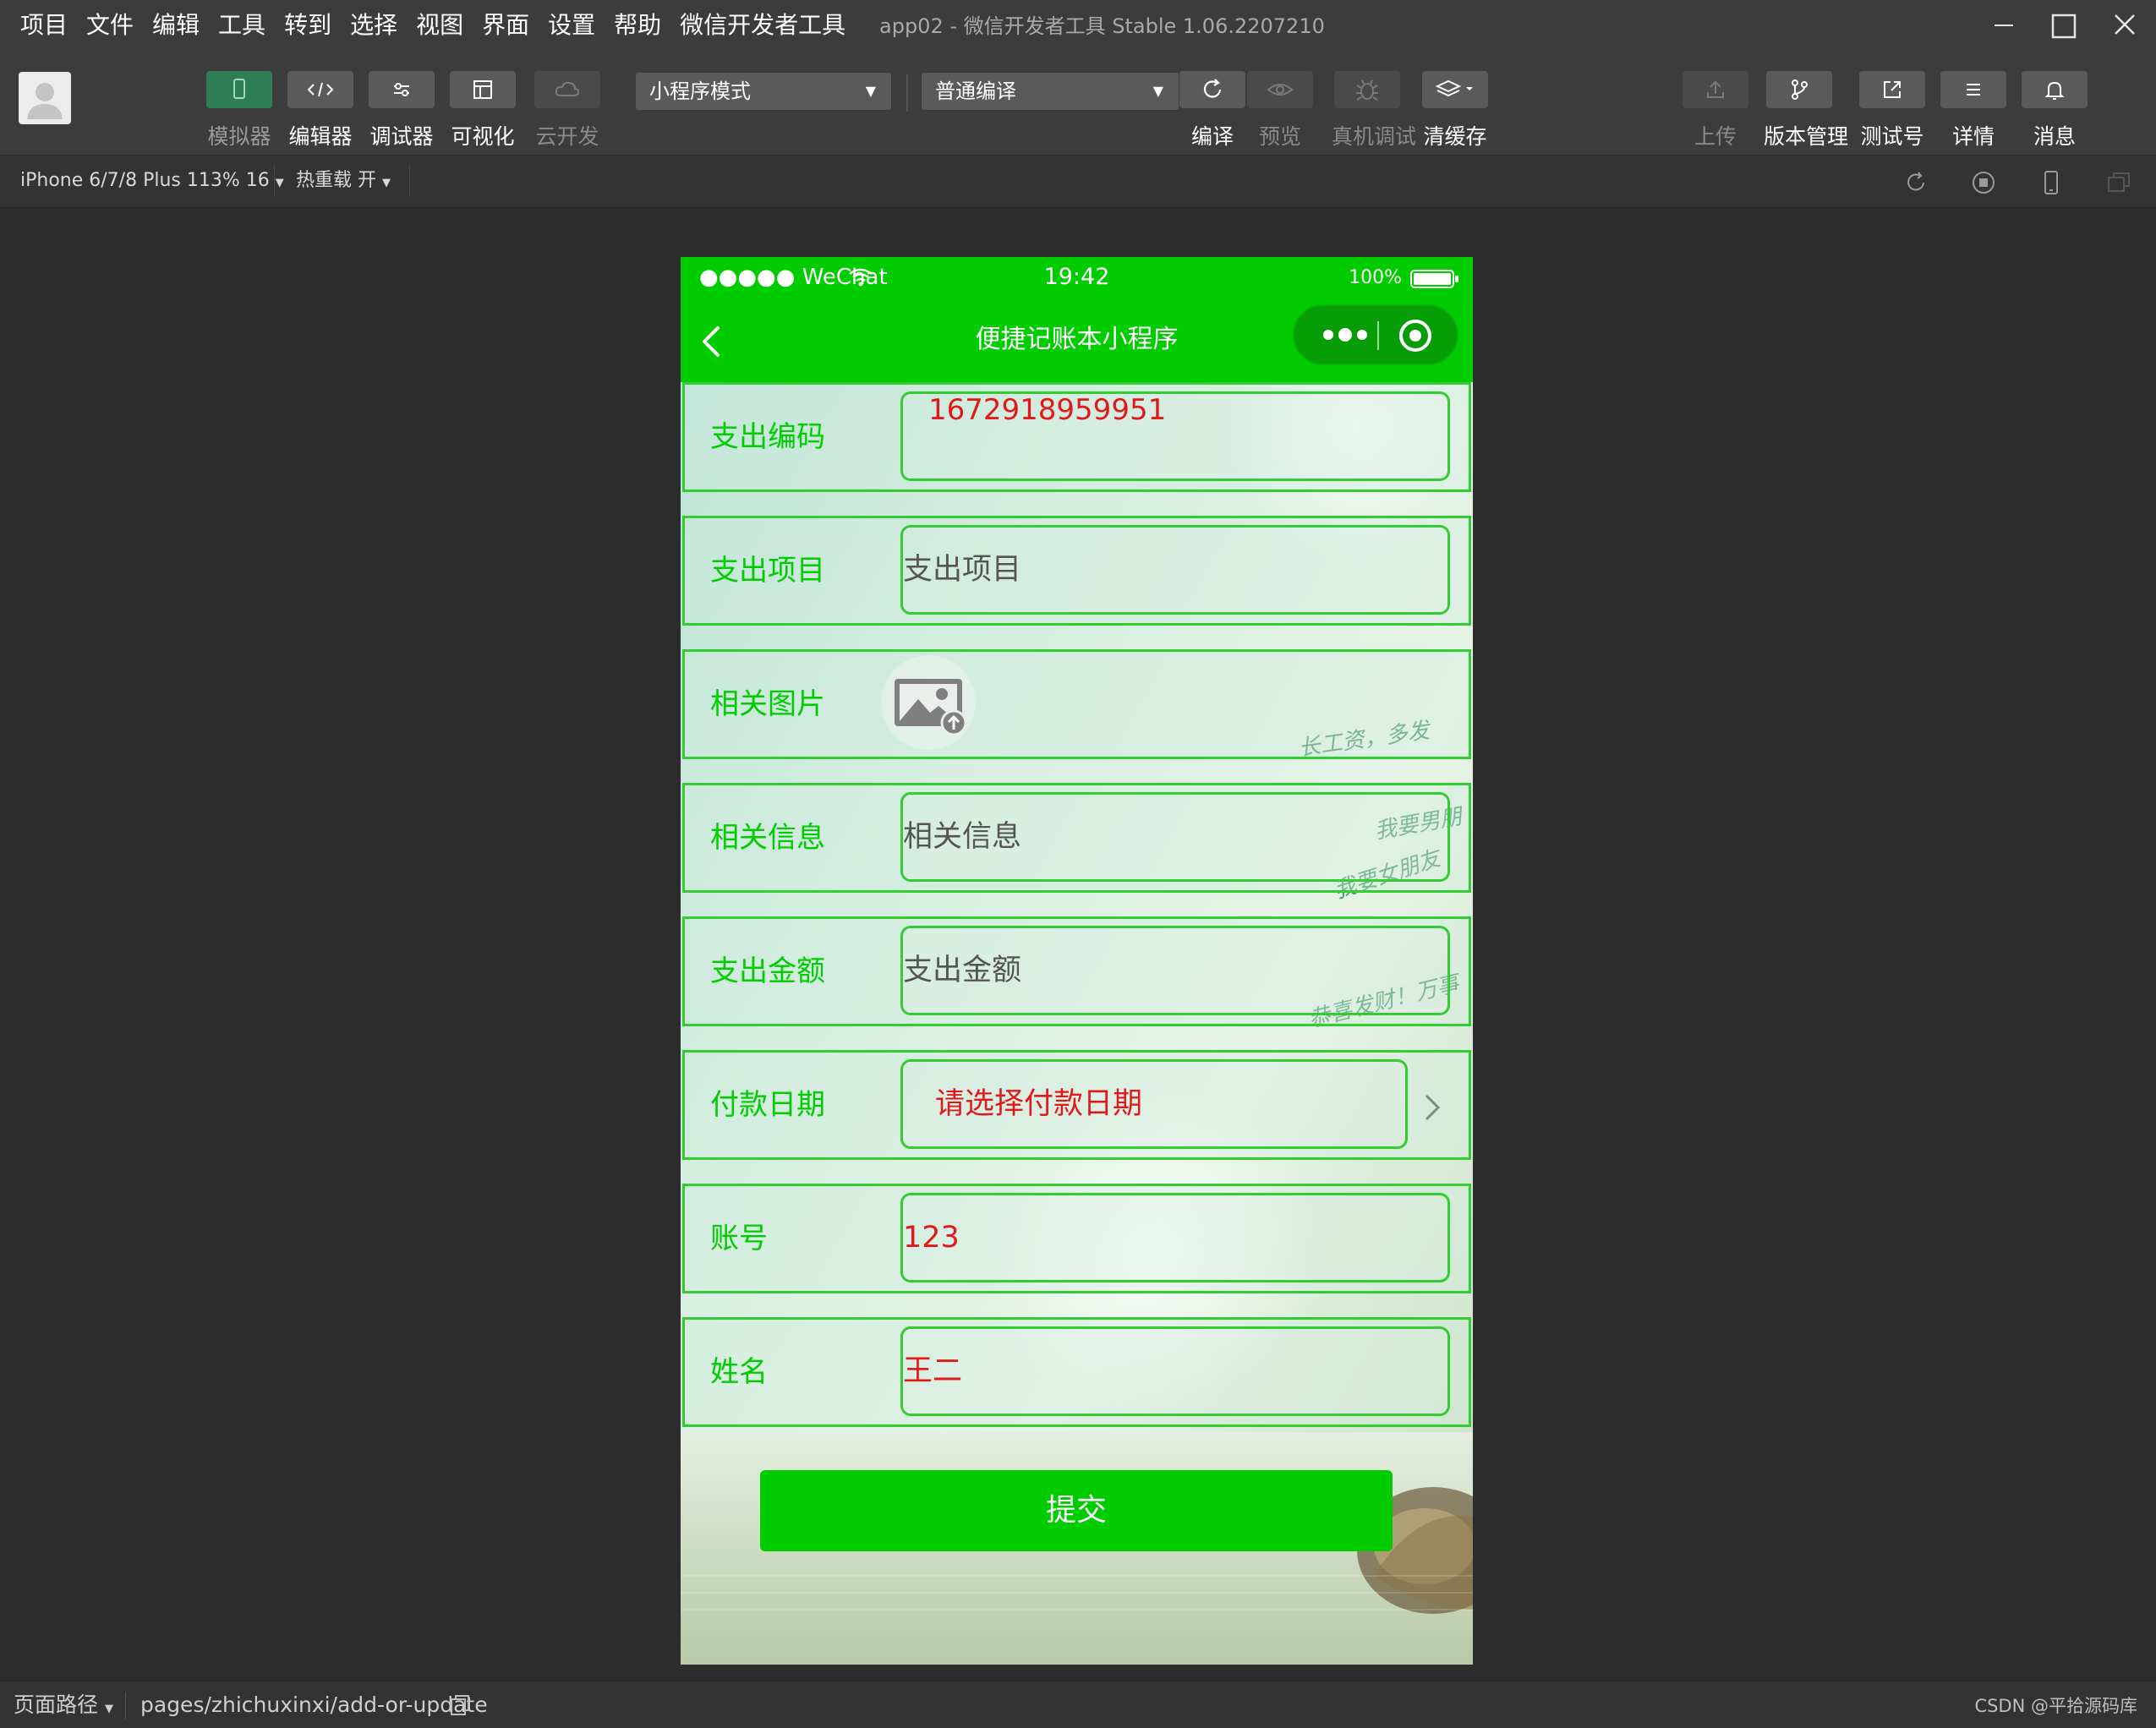 The image size is (2156, 1728). I want to click on rotate-icon, so click(1915, 181).